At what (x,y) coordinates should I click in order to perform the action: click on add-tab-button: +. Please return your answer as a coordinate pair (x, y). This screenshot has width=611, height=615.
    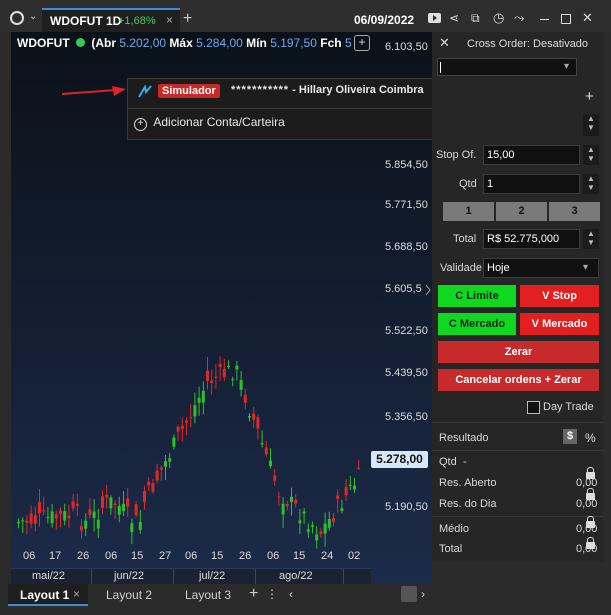
    Looking at the image, I should click on (187, 19).